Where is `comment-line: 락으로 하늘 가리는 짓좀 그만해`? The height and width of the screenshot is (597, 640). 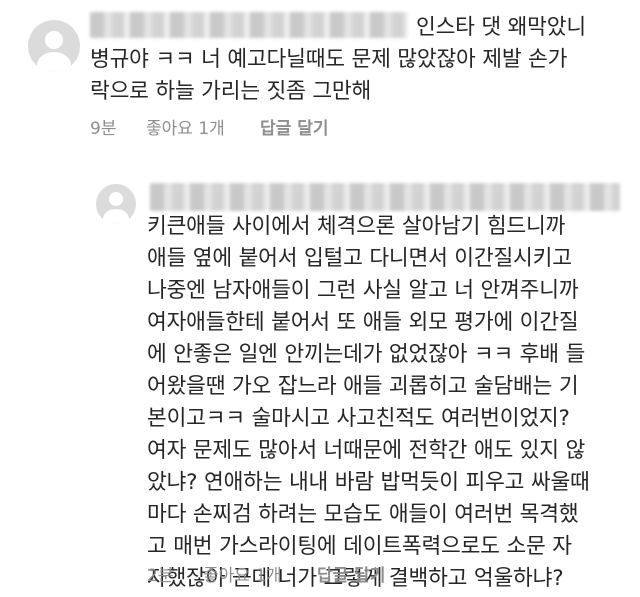 comment-line: 락으로 하늘 가리는 짓좀 그만해 is located at coordinates (231, 91).